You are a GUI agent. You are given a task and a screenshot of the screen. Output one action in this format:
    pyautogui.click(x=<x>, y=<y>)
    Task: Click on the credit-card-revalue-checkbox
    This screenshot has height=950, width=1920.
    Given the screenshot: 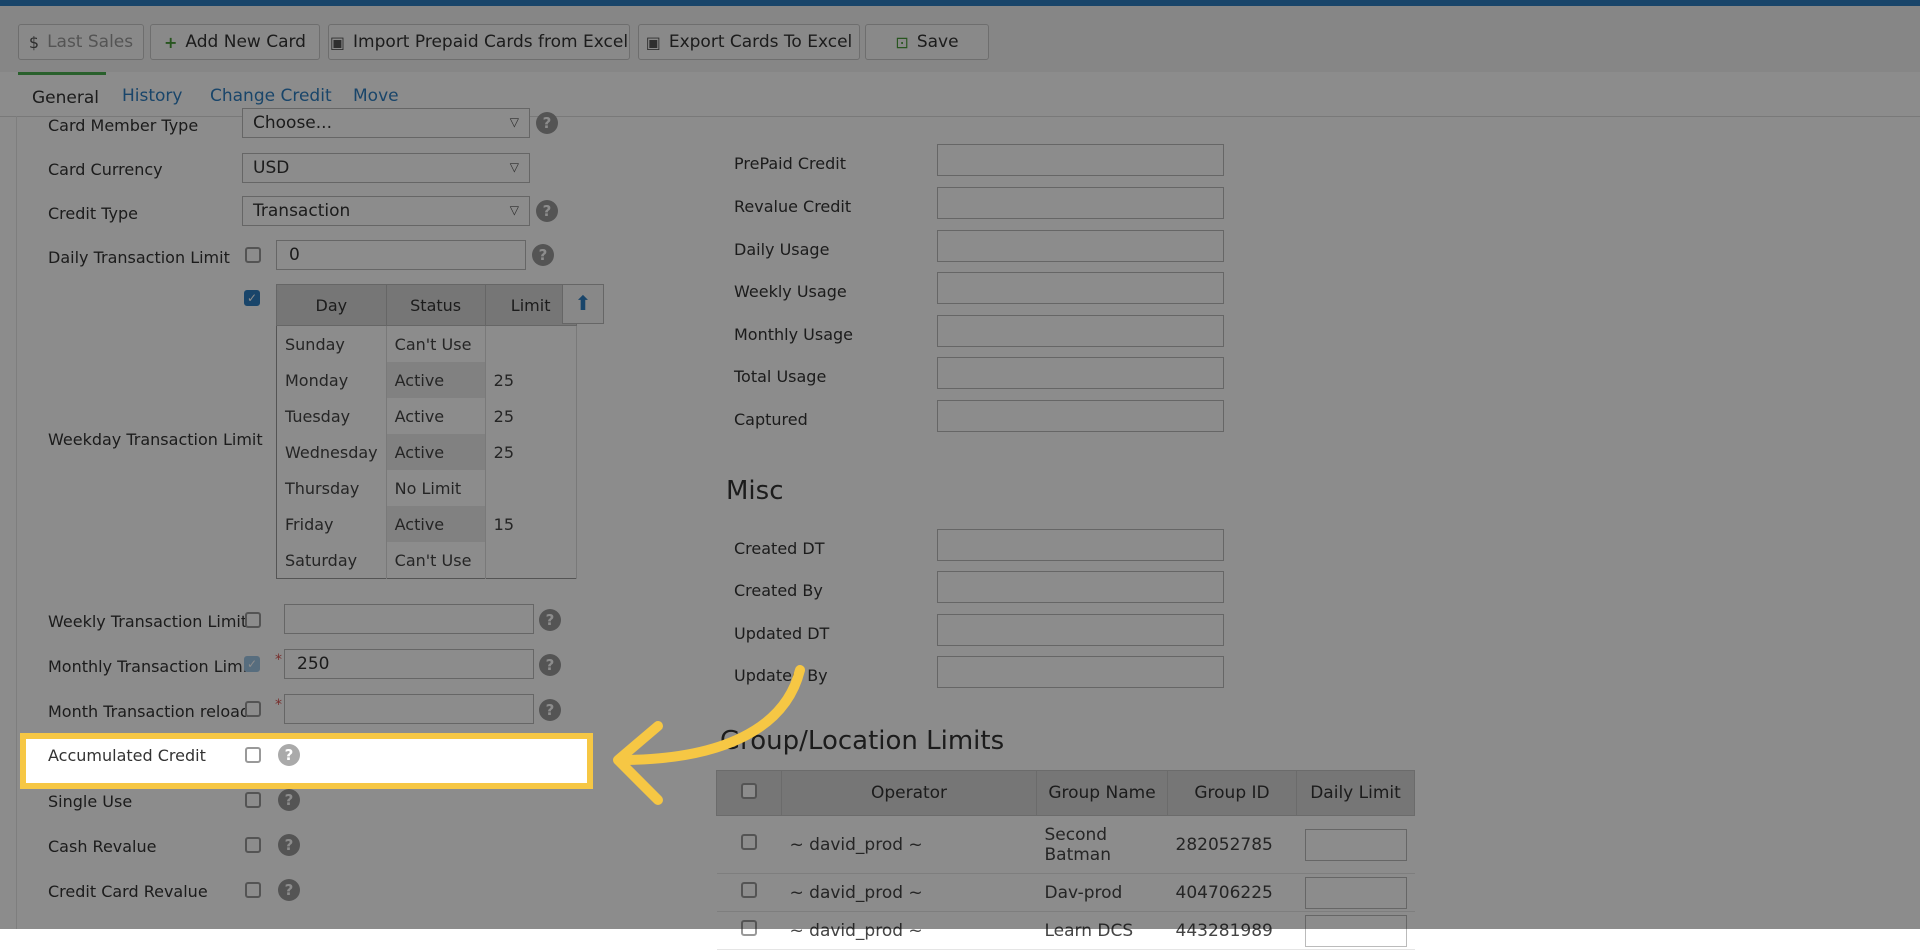 What is the action you would take?
    pyautogui.click(x=253, y=890)
    